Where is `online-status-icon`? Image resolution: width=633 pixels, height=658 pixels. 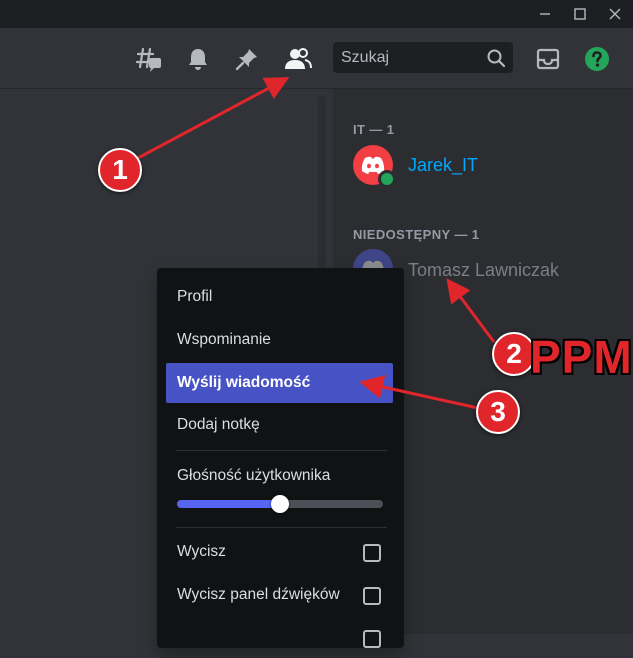
online-status-icon is located at coordinates (387, 179).